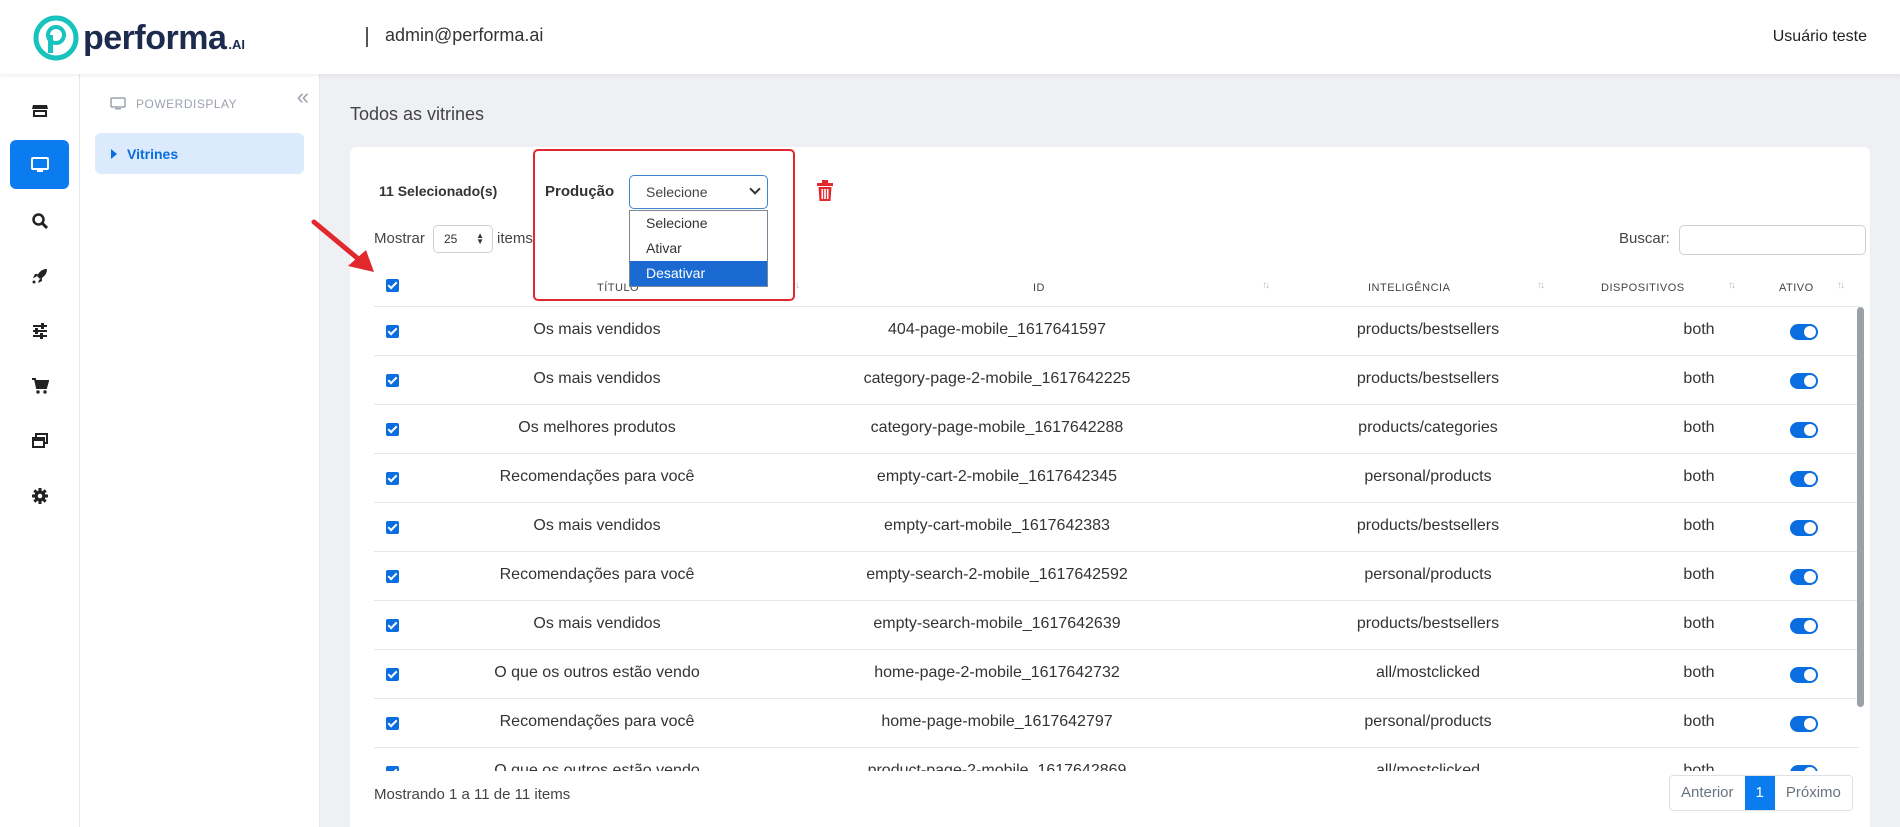  Describe the element at coordinates (1820, 37) in the screenshot. I see `user-menu: Usuário teste` at that location.